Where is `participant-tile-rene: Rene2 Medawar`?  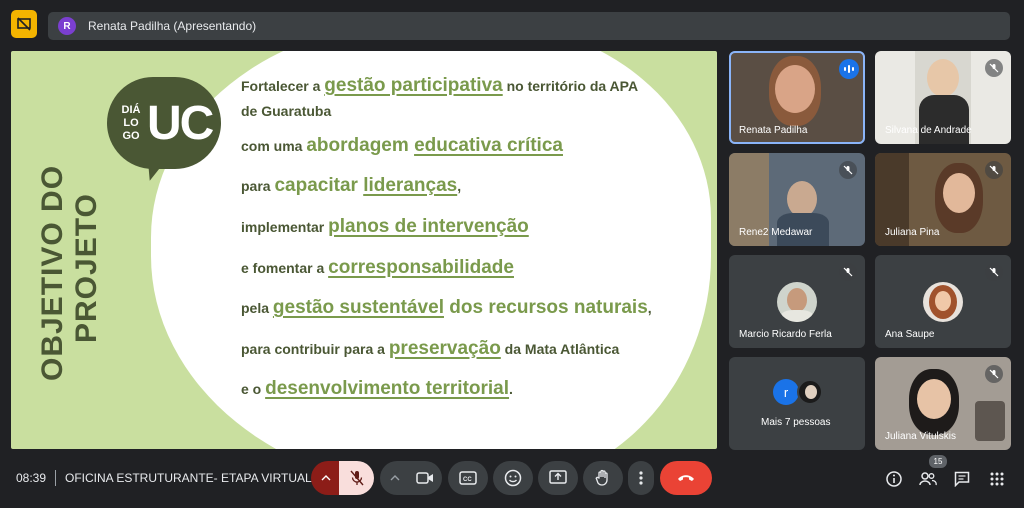 participant-tile-rene: Rene2 Medawar is located at coordinates (797, 199).